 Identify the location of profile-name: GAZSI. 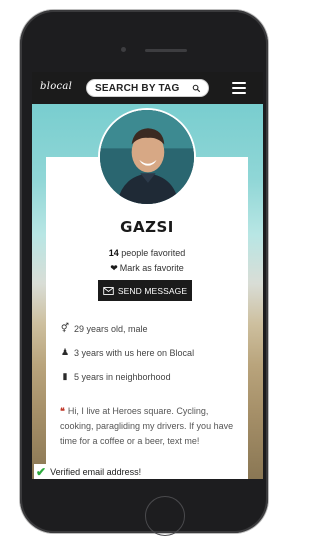
(147, 227).